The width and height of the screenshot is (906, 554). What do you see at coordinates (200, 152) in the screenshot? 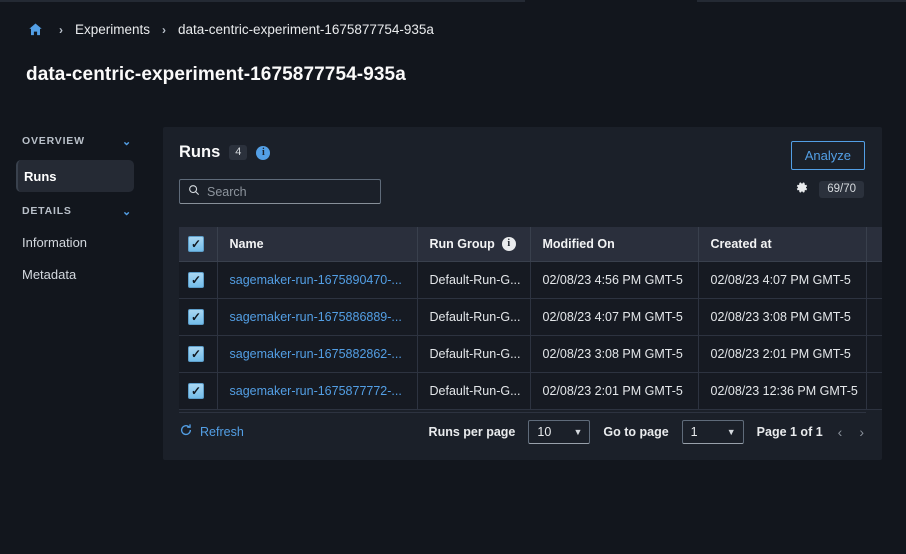
I see `runs-title: Runs` at bounding box center [200, 152].